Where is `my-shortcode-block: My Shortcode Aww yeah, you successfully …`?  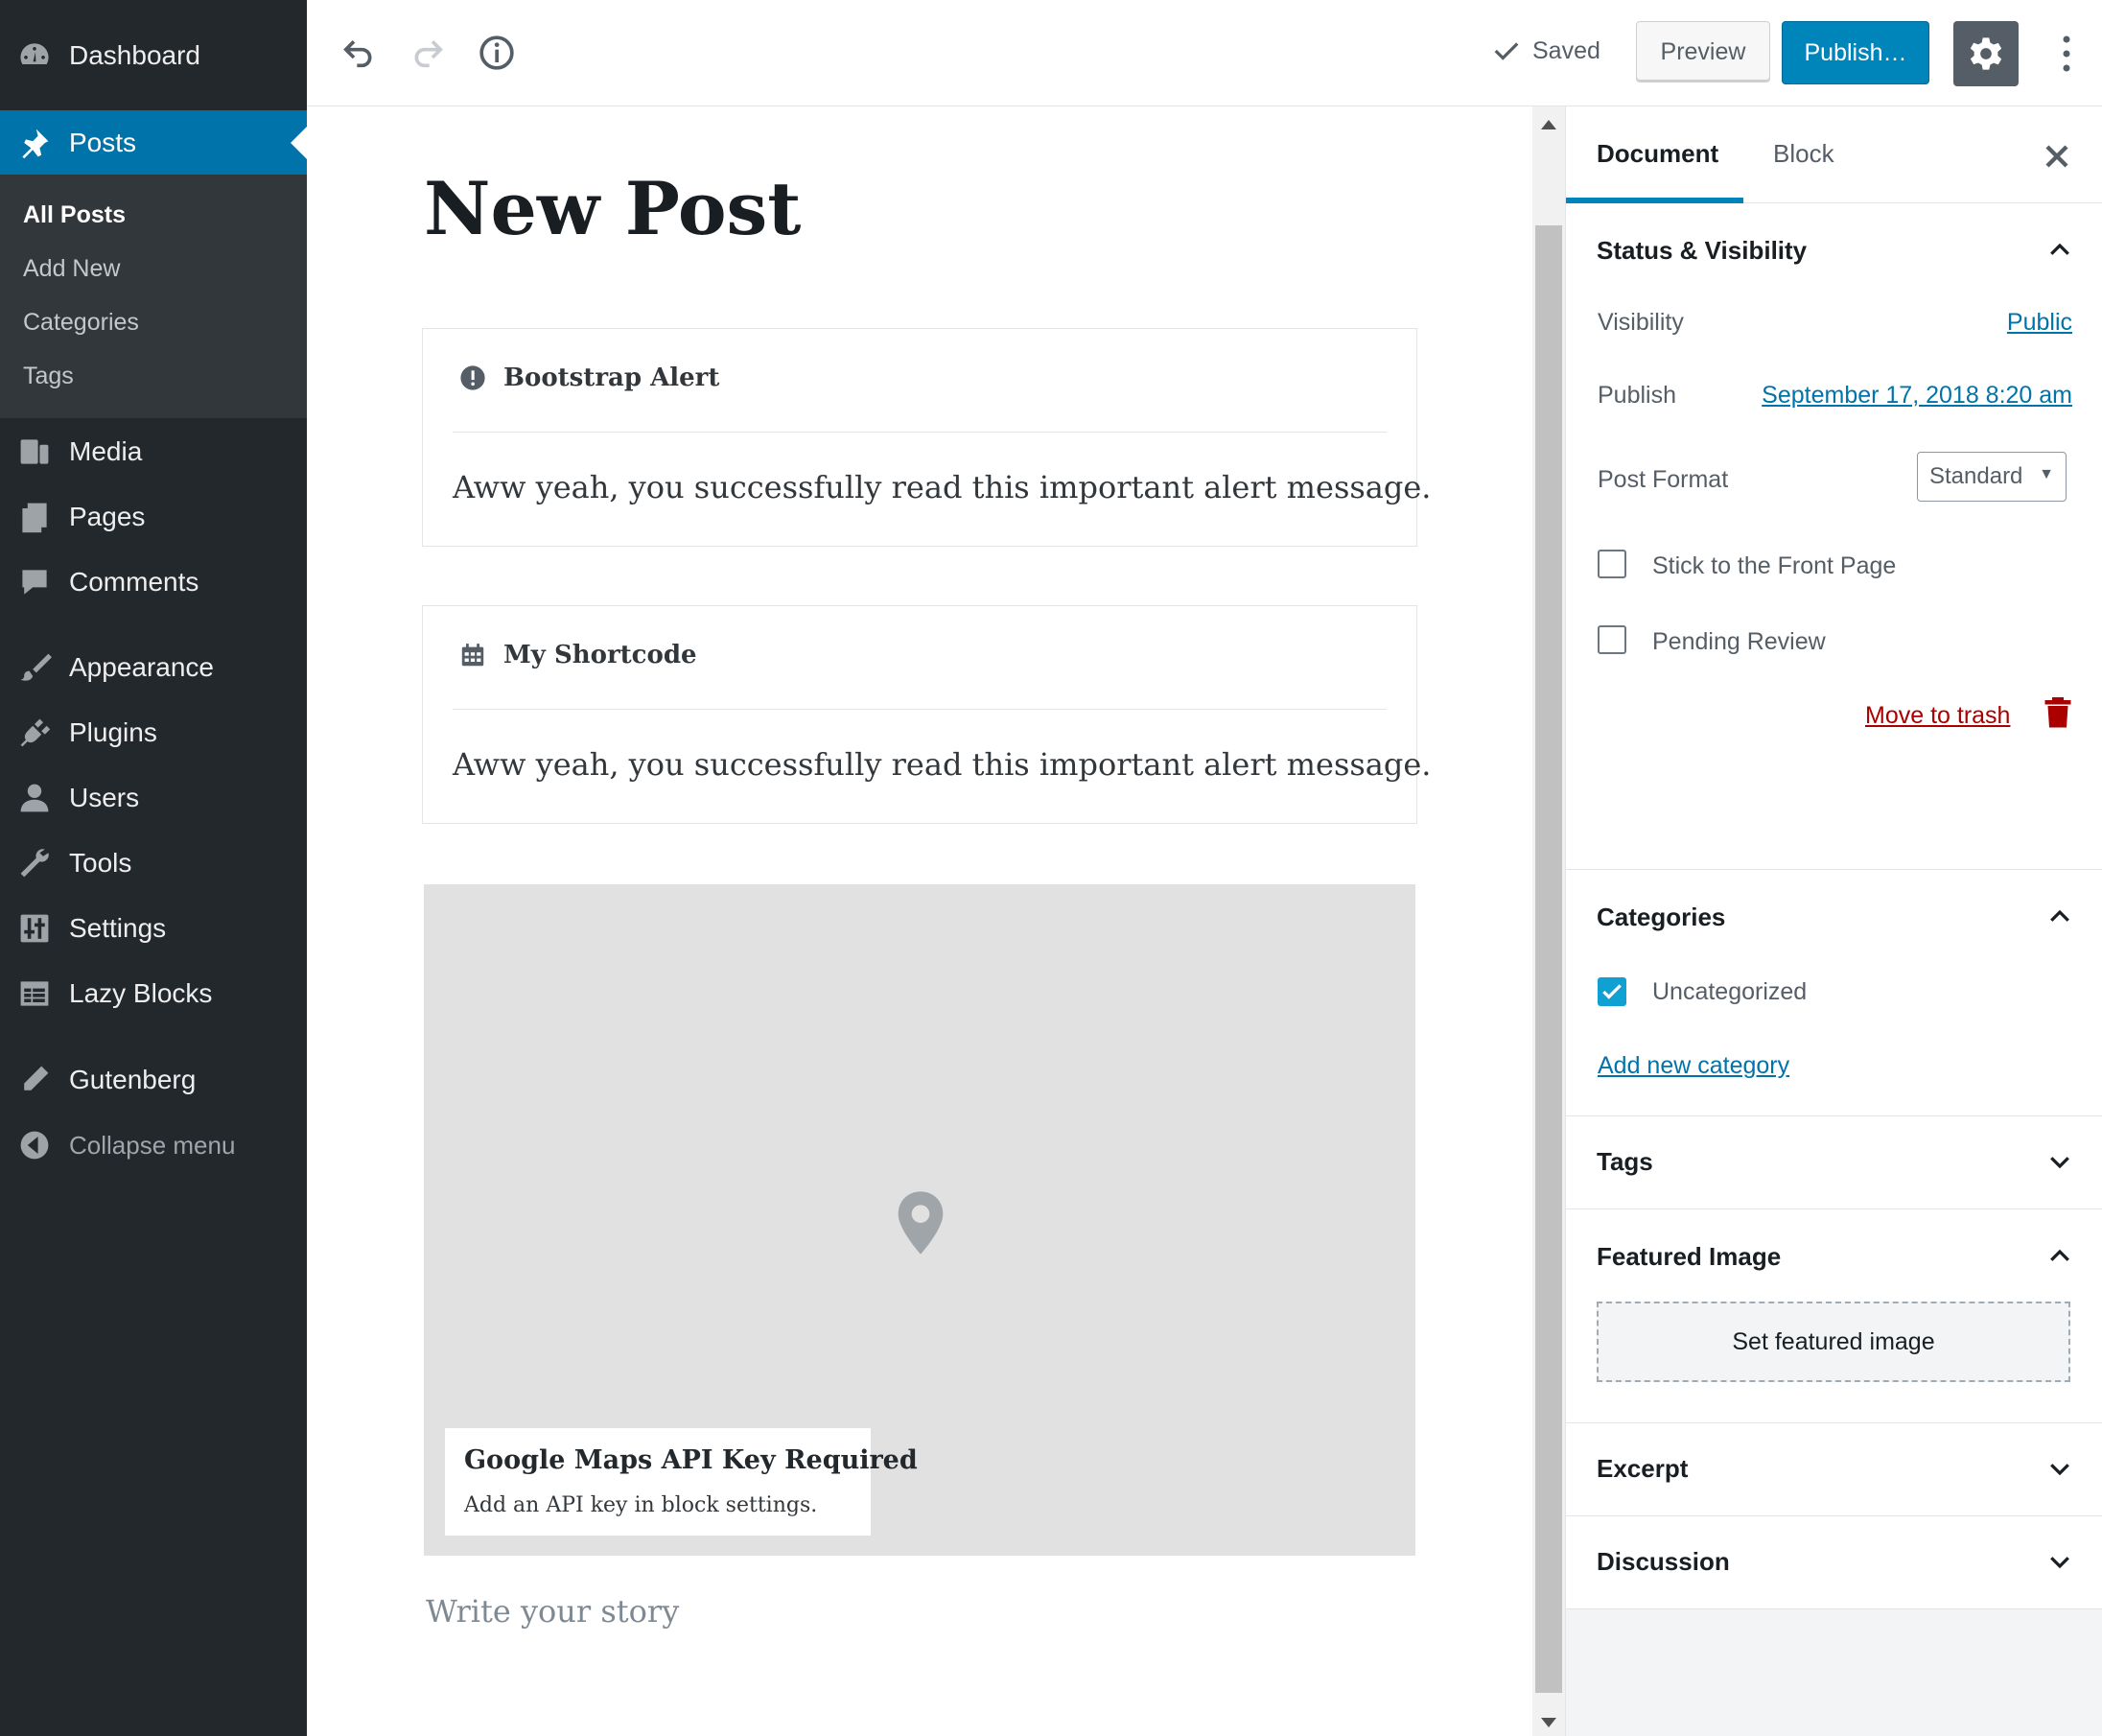
my-shortcode-block: My Shortcode Aww yeah, you successfully … is located at coordinates (926, 714).